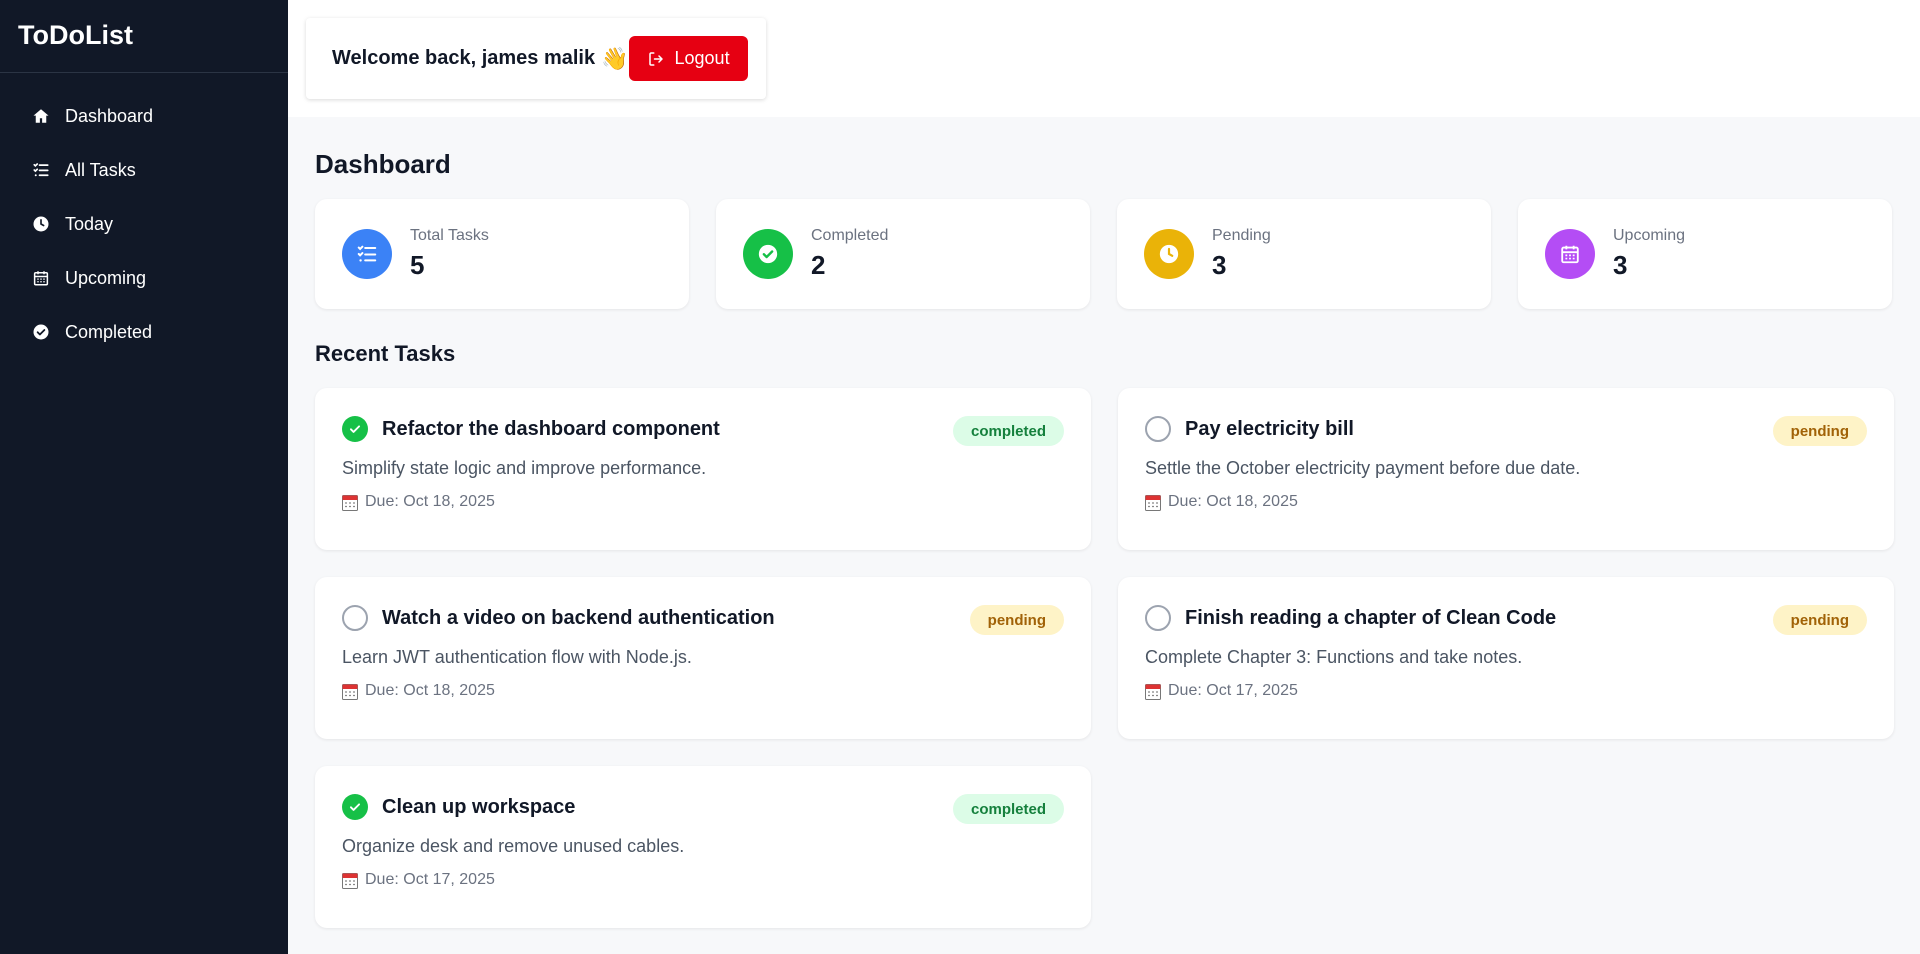 The width and height of the screenshot is (1920, 954). What do you see at coordinates (850, 235) in the screenshot?
I see `stat-label: Completed` at bounding box center [850, 235].